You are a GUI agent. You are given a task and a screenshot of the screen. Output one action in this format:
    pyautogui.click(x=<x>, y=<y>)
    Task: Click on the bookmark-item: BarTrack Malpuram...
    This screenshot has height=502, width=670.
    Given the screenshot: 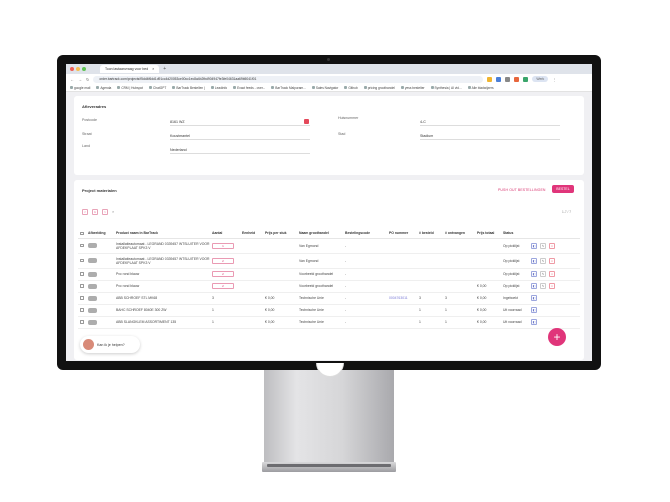 What is the action you would take?
    pyautogui.click(x=288, y=88)
    